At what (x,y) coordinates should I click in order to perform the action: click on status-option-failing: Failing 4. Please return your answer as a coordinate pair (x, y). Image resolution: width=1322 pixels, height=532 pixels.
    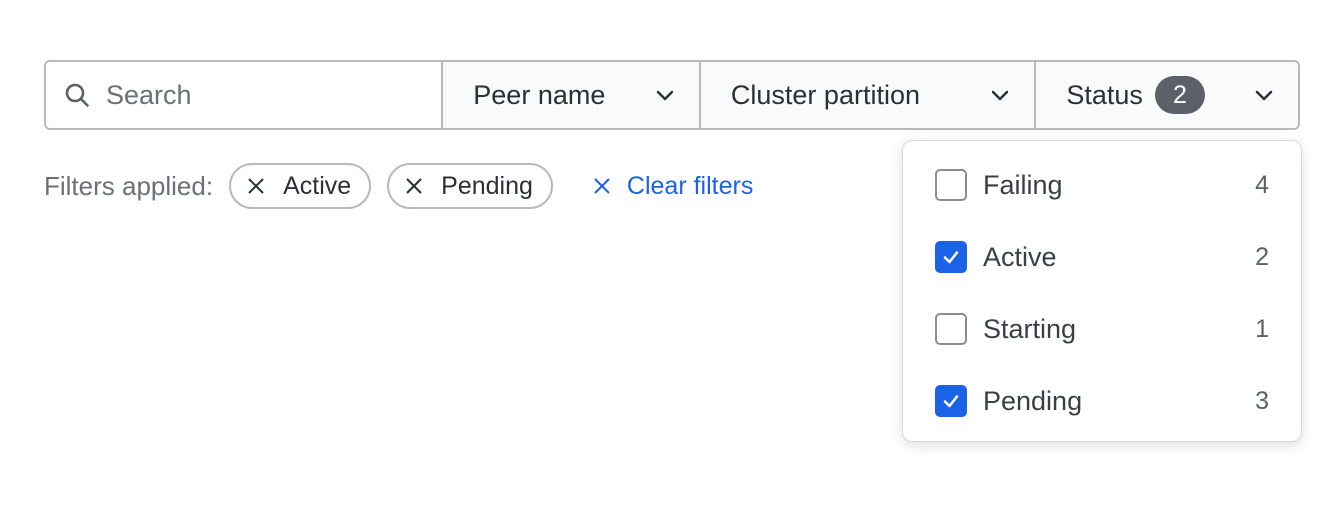
    Looking at the image, I should click on (1102, 185).